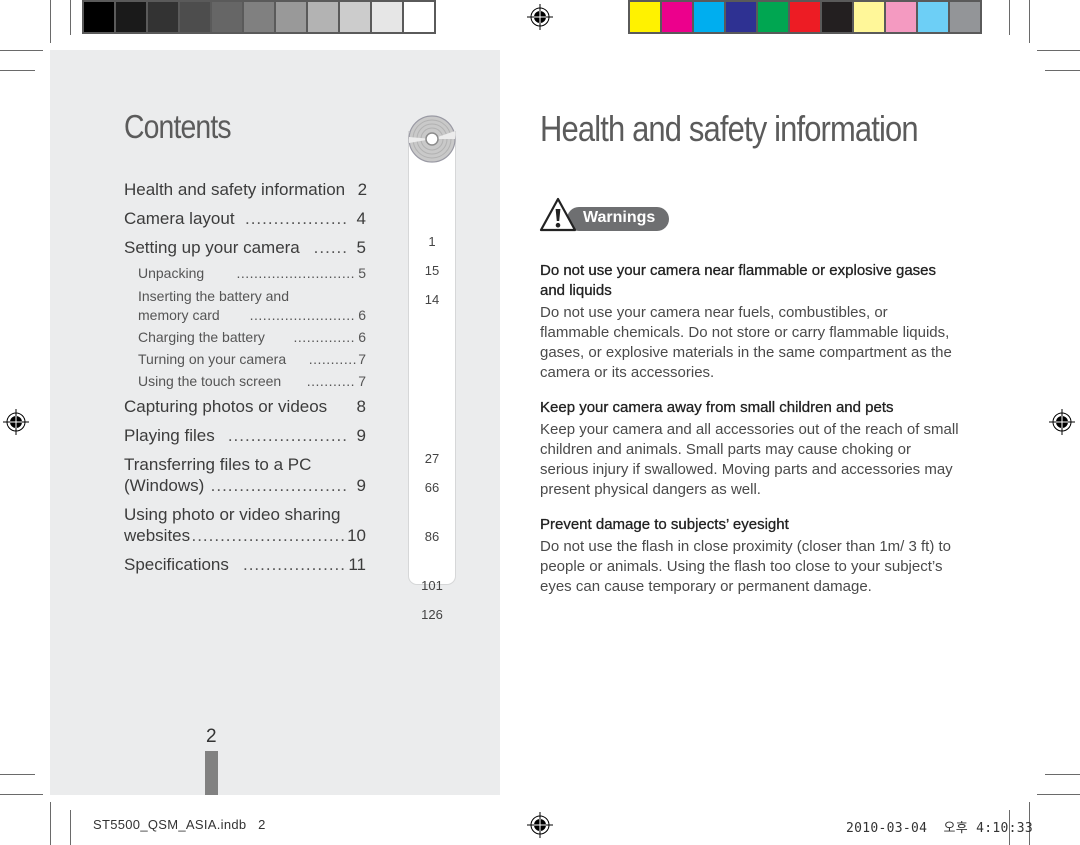 The height and width of the screenshot is (845, 1080). What do you see at coordinates (210, 381) in the screenshot?
I see `toc-sub-entry-label: Using the touch screen` at bounding box center [210, 381].